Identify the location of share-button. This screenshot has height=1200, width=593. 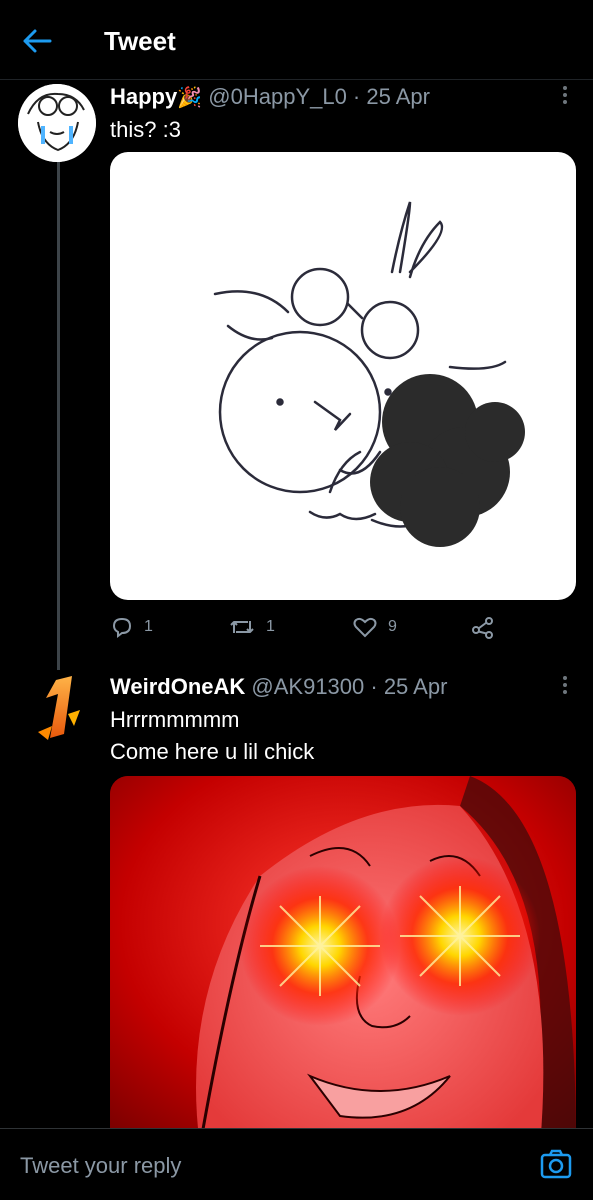
(488, 627).